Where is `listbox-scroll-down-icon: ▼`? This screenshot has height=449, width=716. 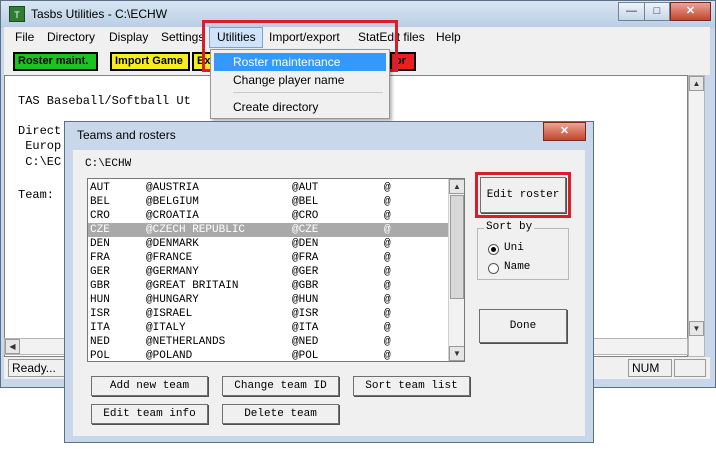
listbox-scroll-down-icon: ▼ is located at coordinates (456, 353).